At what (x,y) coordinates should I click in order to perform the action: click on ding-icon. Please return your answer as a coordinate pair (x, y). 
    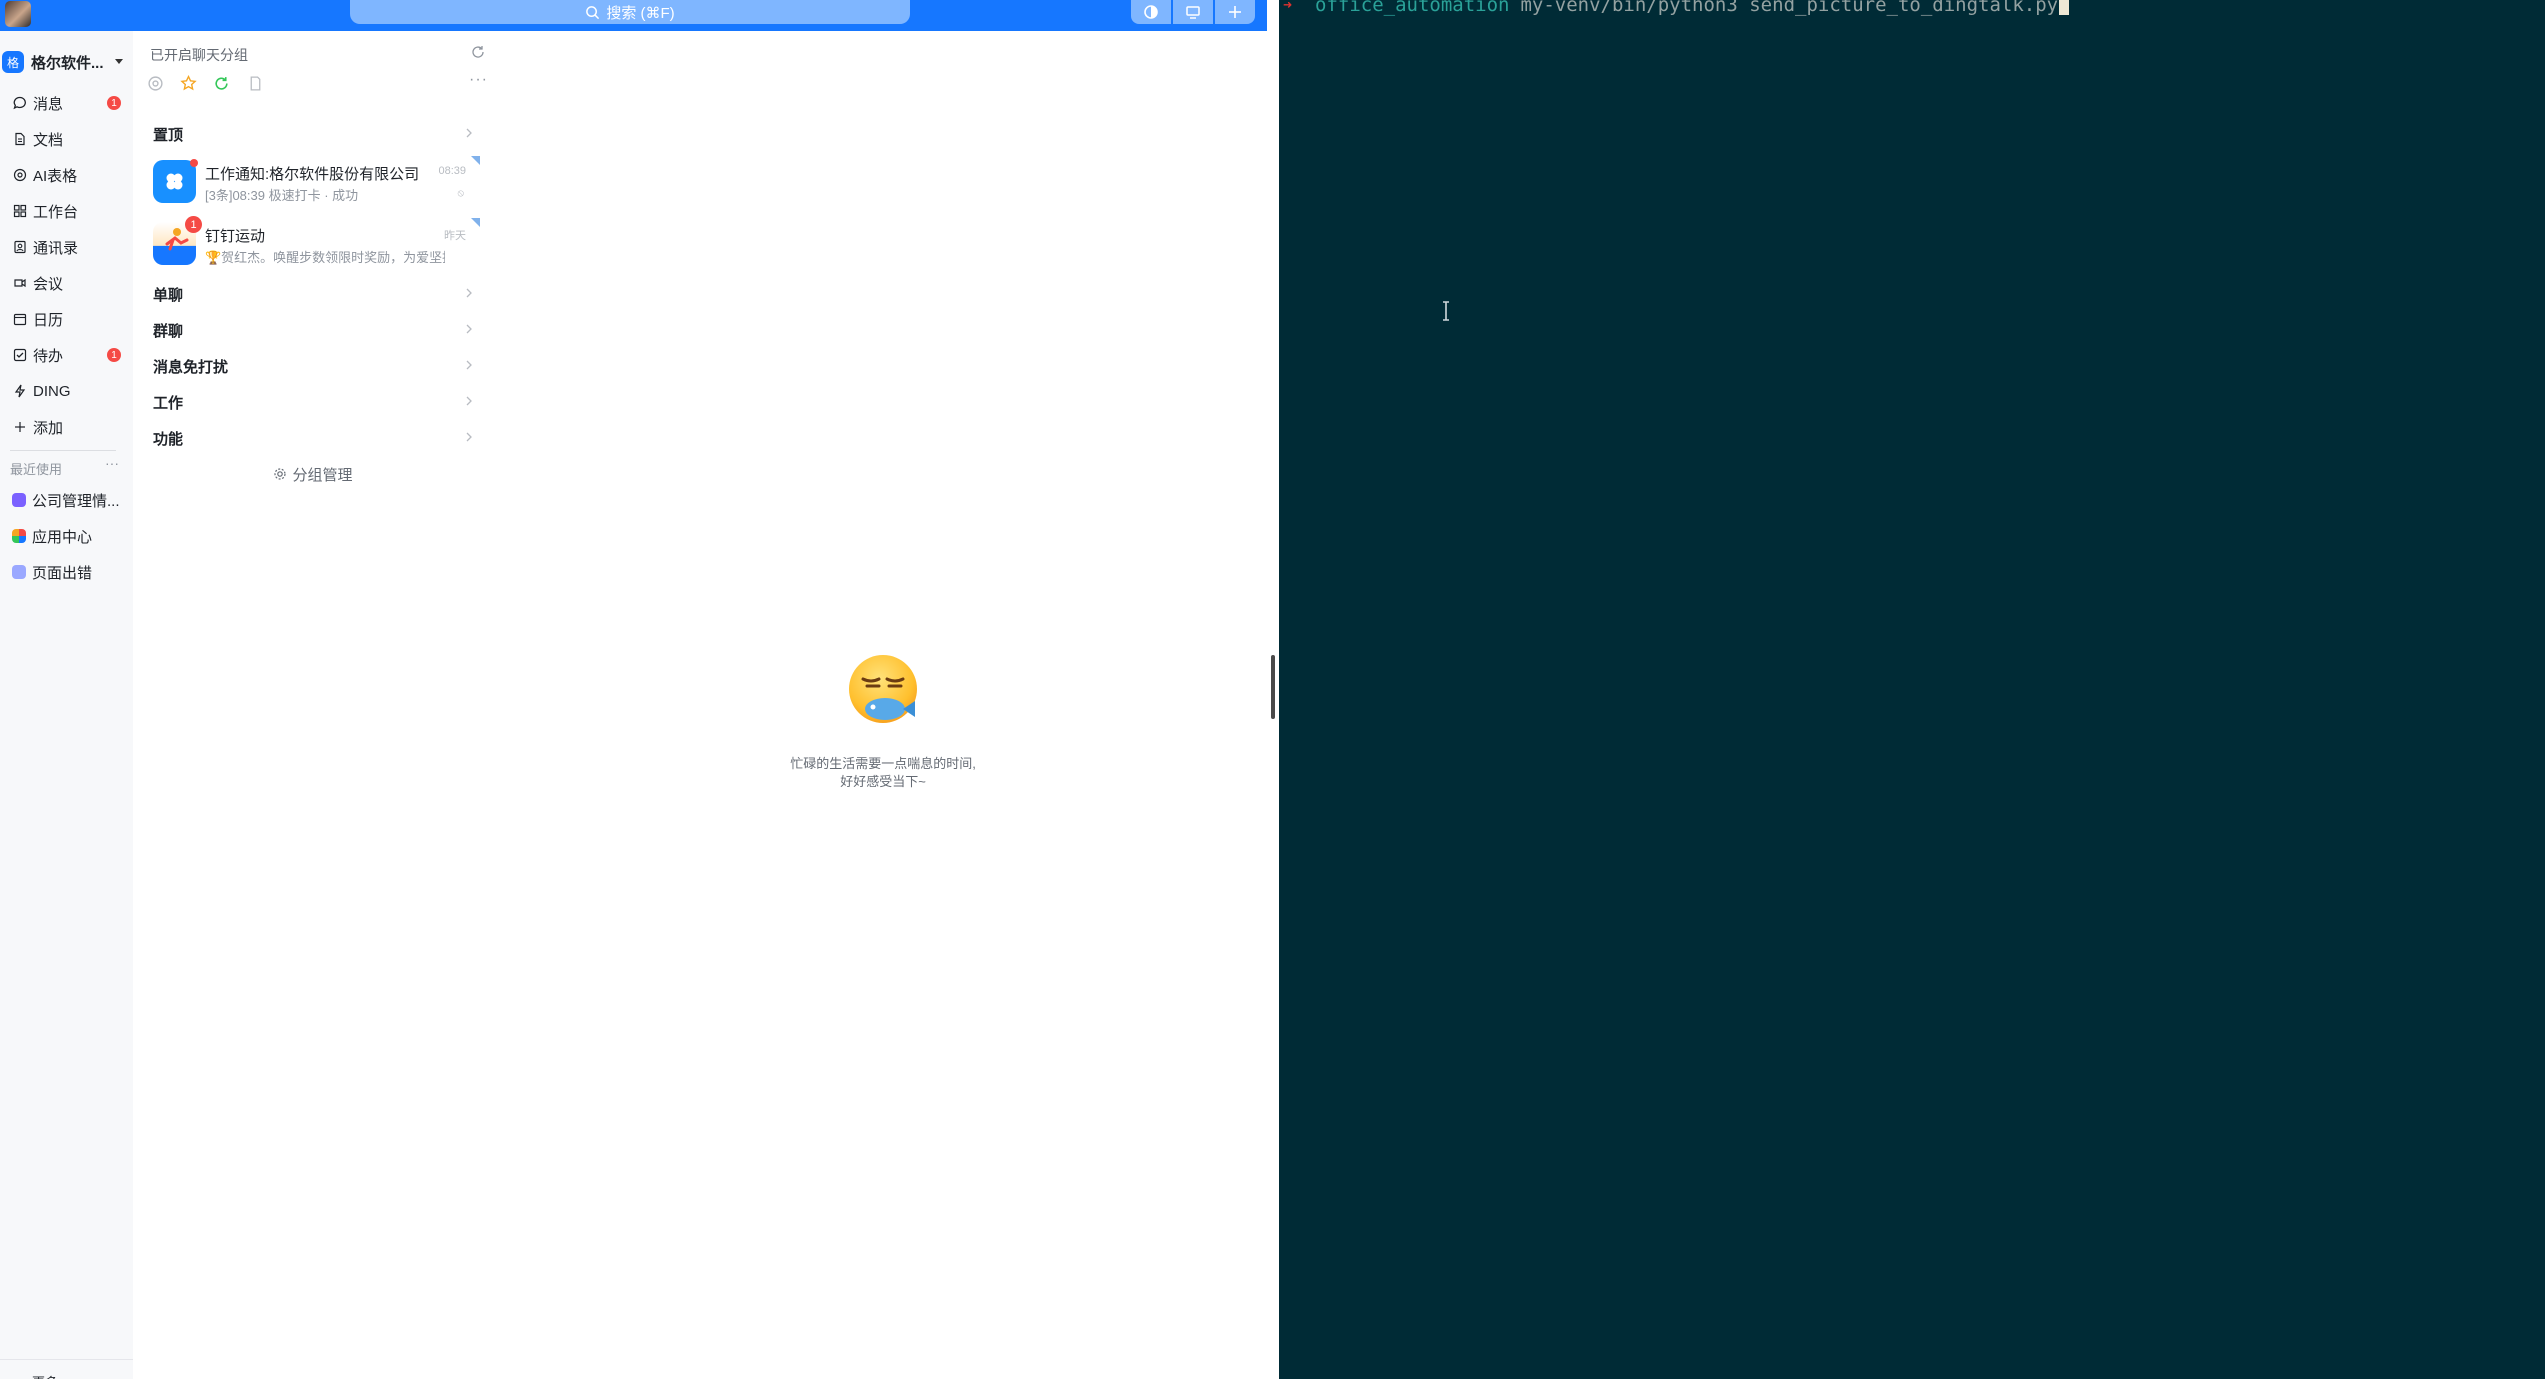
    Looking at the image, I should click on (19, 391).